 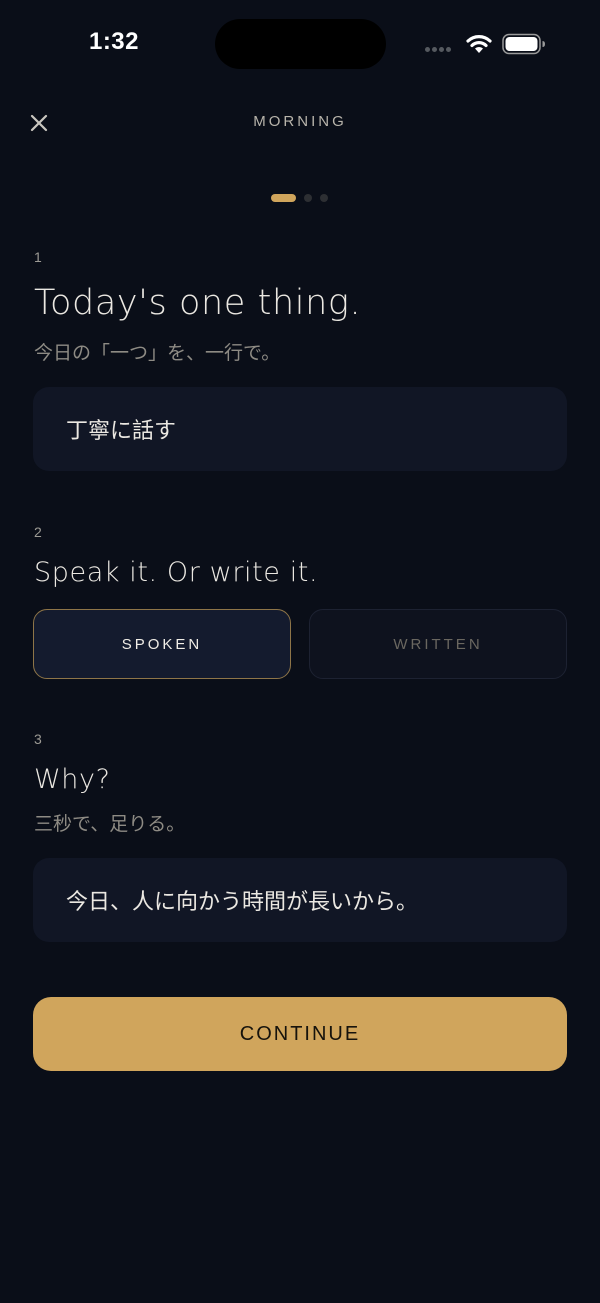 I want to click on cellular-signal-icon, so click(x=441, y=50).